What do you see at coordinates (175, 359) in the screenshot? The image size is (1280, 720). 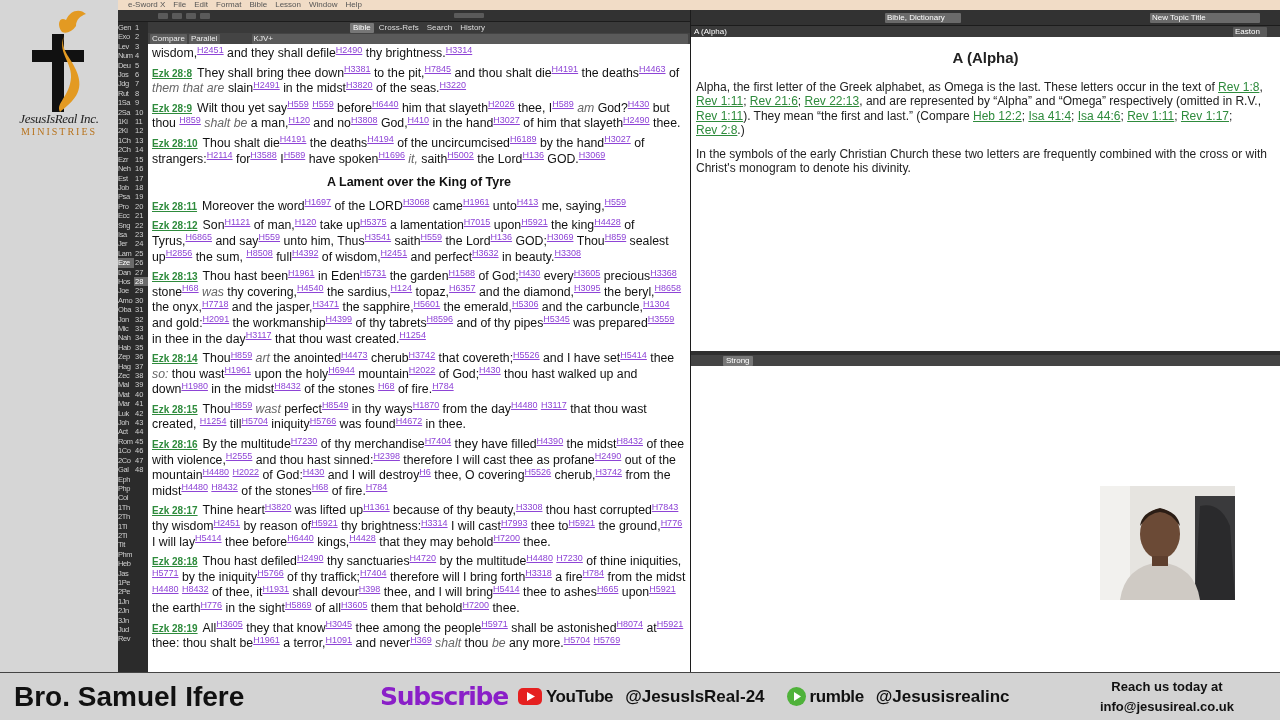 I see `verse-reference: Ezk 28:14` at bounding box center [175, 359].